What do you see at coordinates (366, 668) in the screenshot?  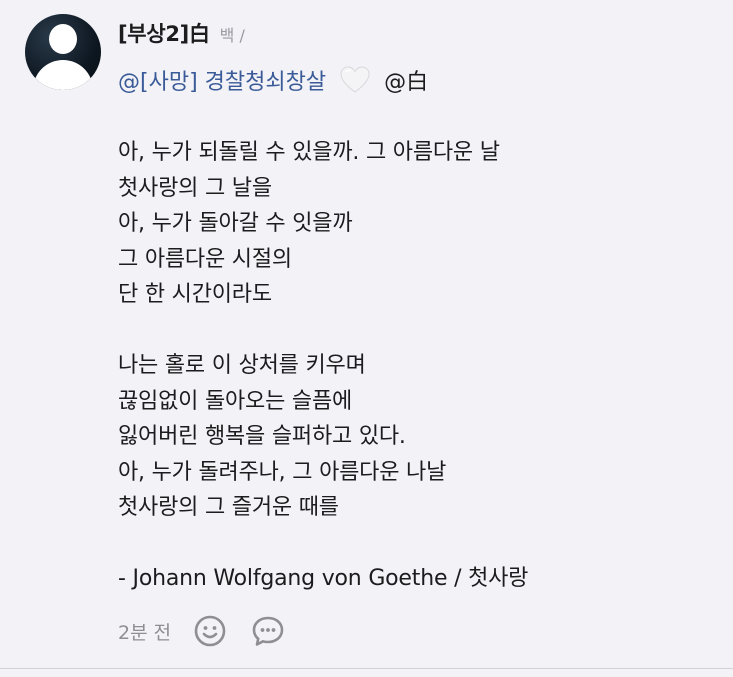 I see `post-divider` at bounding box center [366, 668].